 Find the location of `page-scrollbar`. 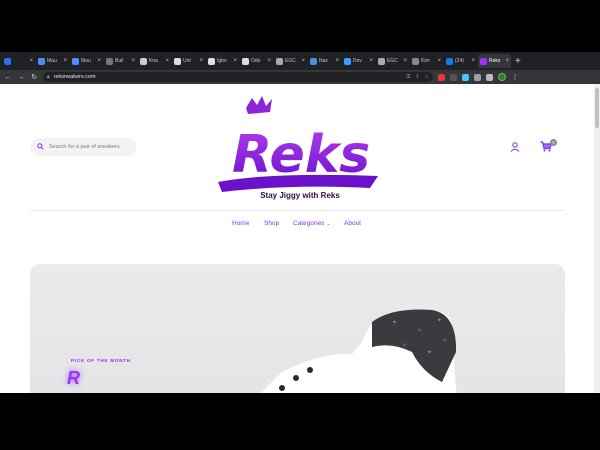

page-scrollbar is located at coordinates (597, 238).